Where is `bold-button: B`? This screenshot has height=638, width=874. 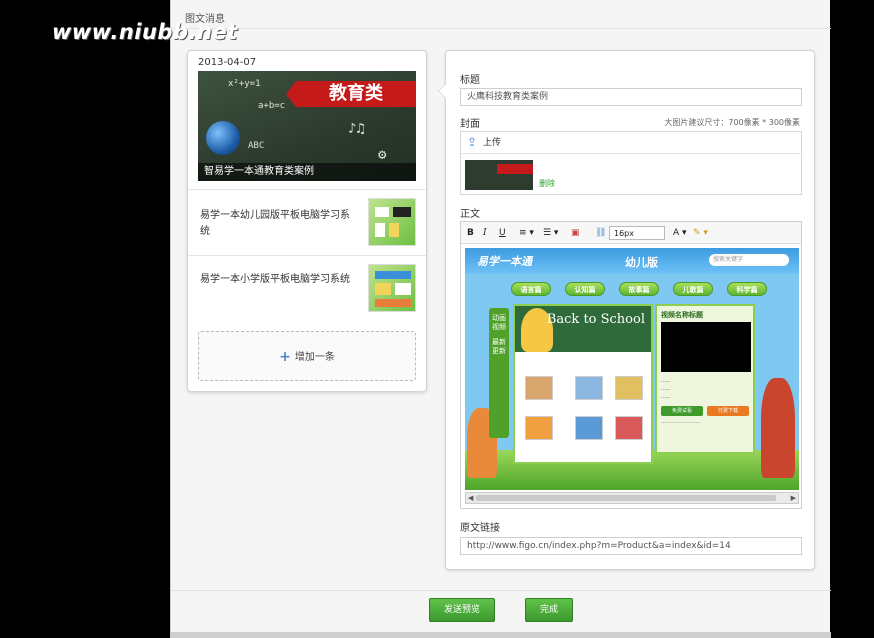
bold-button: B is located at coordinates (470, 233).